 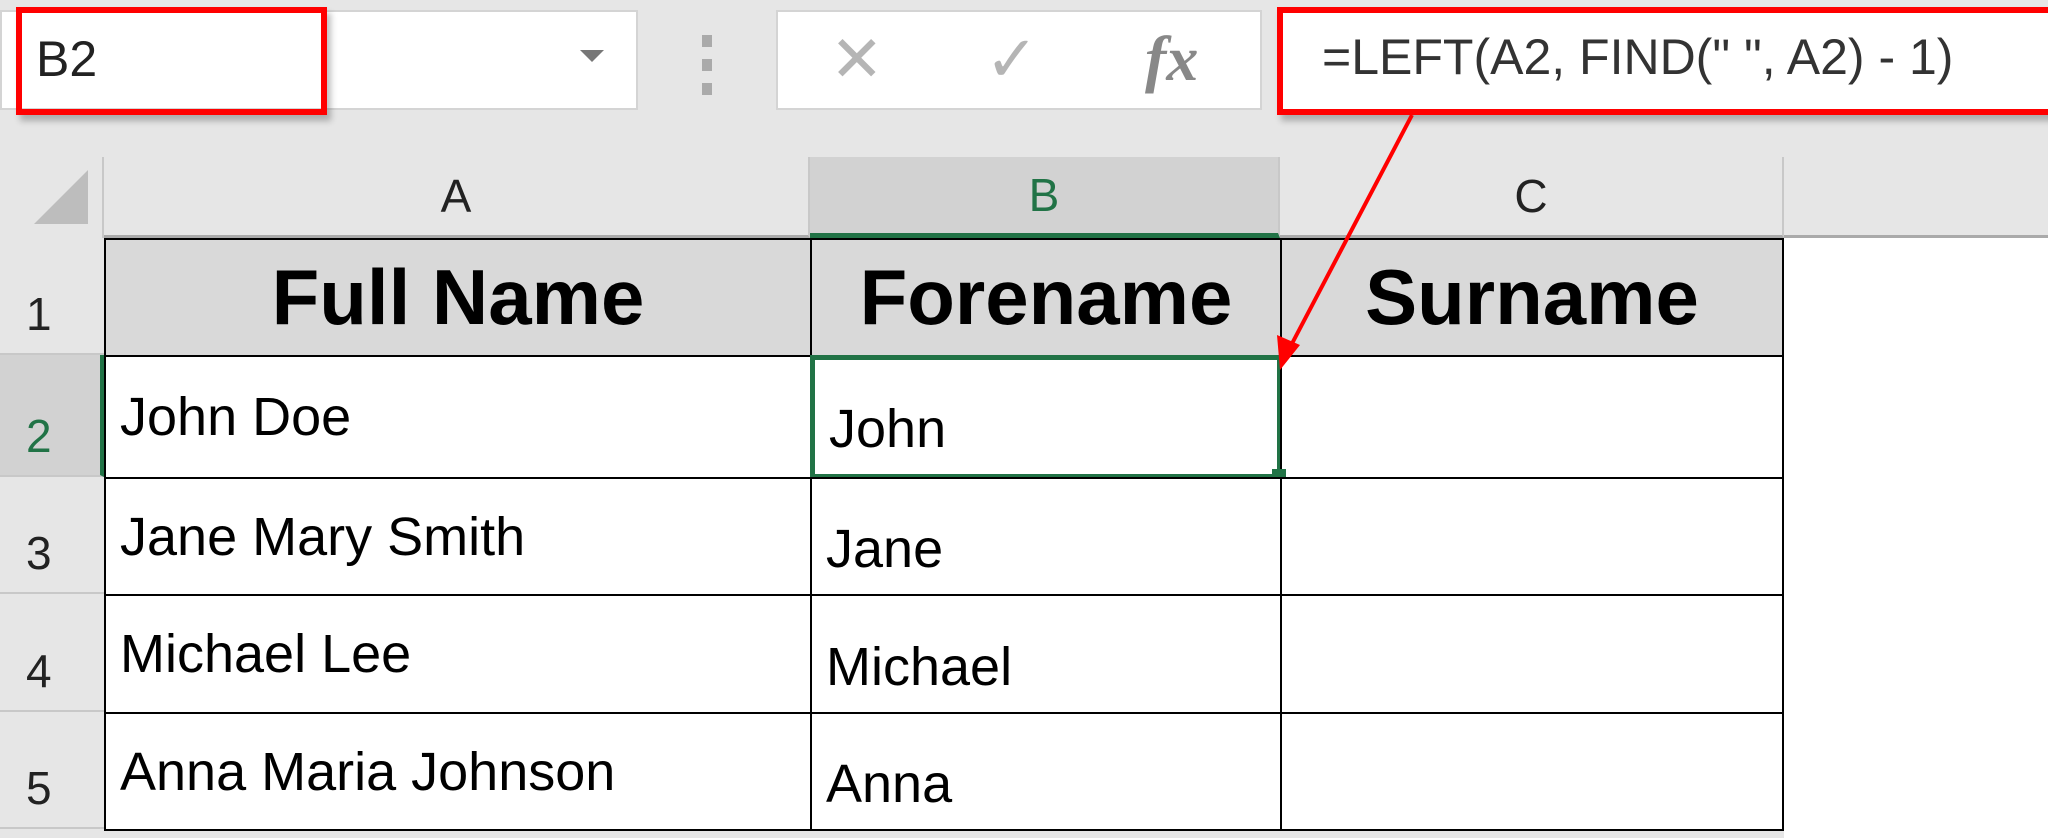 I want to click on arrow-head-icon, so click(x=1288, y=352).